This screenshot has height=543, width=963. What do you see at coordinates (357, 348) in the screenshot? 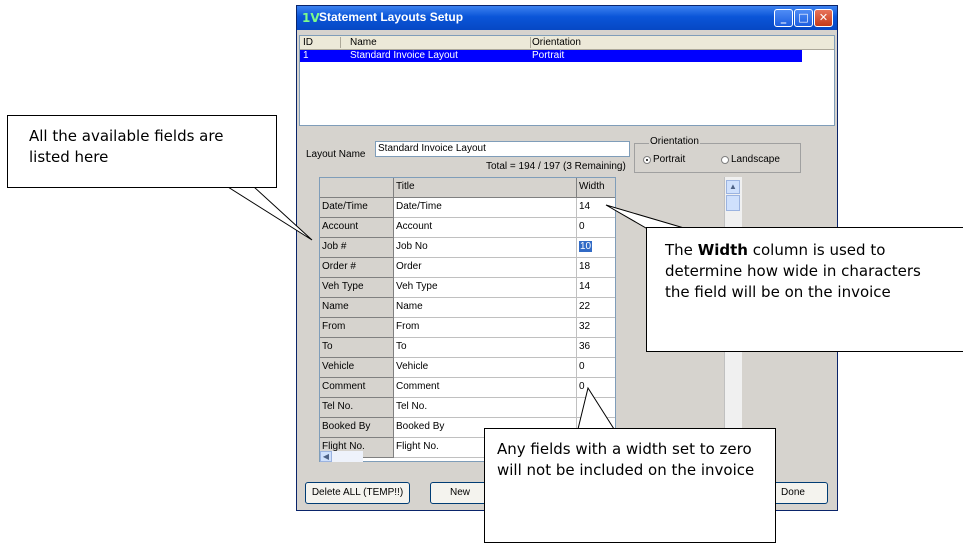
I see `row-header: To` at bounding box center [357, 348].